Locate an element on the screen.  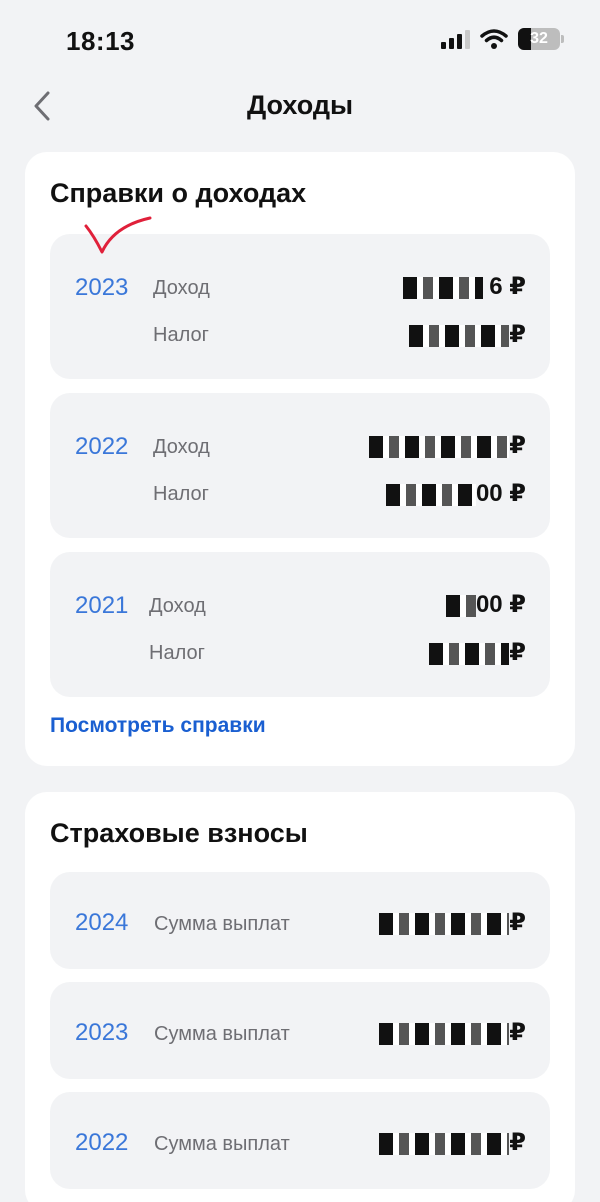
income-amount: 6 ₽ is located at coordinates (464, 286).